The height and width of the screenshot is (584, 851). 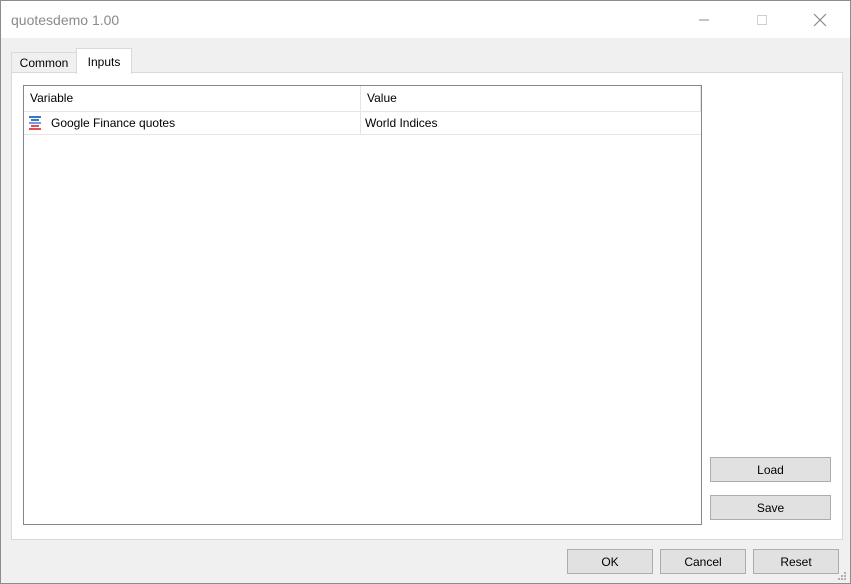 What do you see at coordinates (113, 123) in the screenshot?
I see `variable-name: Google Finance quotes` at bounding box center [113, 123].